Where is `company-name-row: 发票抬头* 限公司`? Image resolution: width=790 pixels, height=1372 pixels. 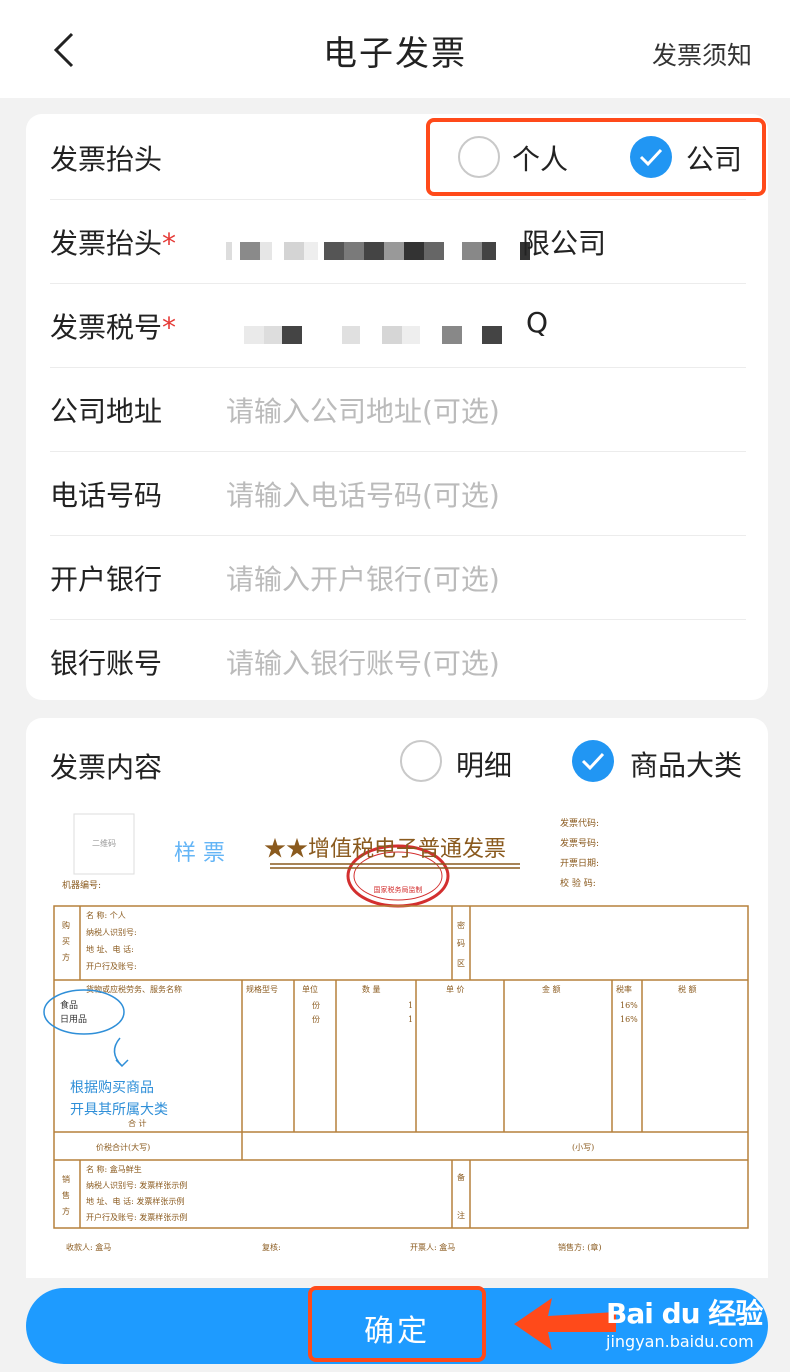
company-name-row: 发票抬头* 限公司 is located at coordinates (398, 242).